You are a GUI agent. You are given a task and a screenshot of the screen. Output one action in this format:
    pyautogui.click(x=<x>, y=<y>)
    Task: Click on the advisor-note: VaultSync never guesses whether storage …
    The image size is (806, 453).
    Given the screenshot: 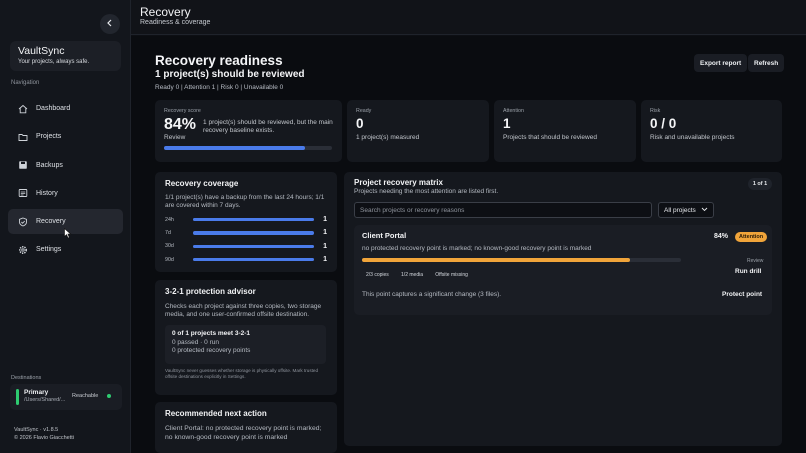 What is the action you would take?
    pyautogui.click(x=242, y=373)
    